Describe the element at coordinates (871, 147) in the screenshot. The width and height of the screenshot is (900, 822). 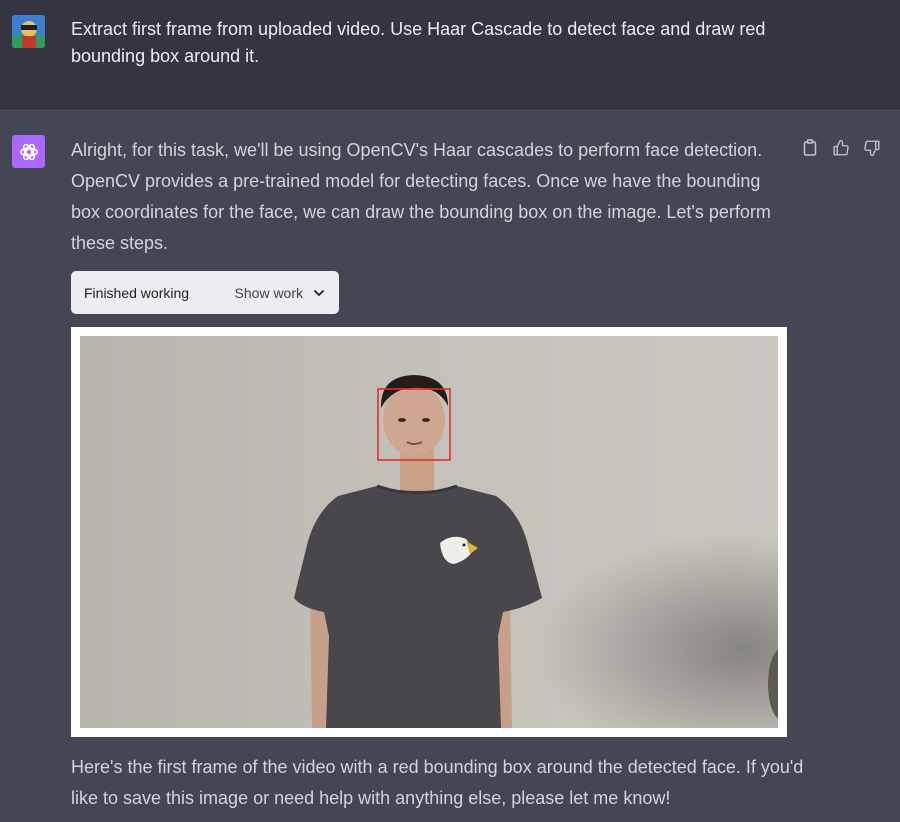
I see `thumbs-down-icon` at that location.